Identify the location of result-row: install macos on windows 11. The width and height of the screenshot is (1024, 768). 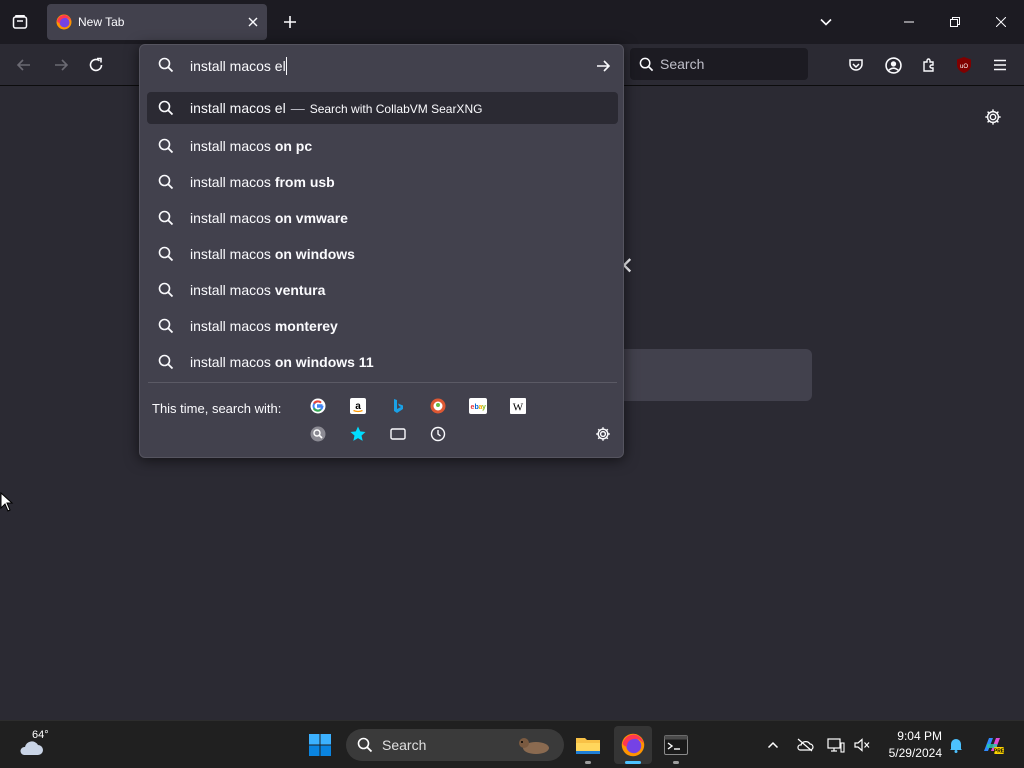
(382, 362).